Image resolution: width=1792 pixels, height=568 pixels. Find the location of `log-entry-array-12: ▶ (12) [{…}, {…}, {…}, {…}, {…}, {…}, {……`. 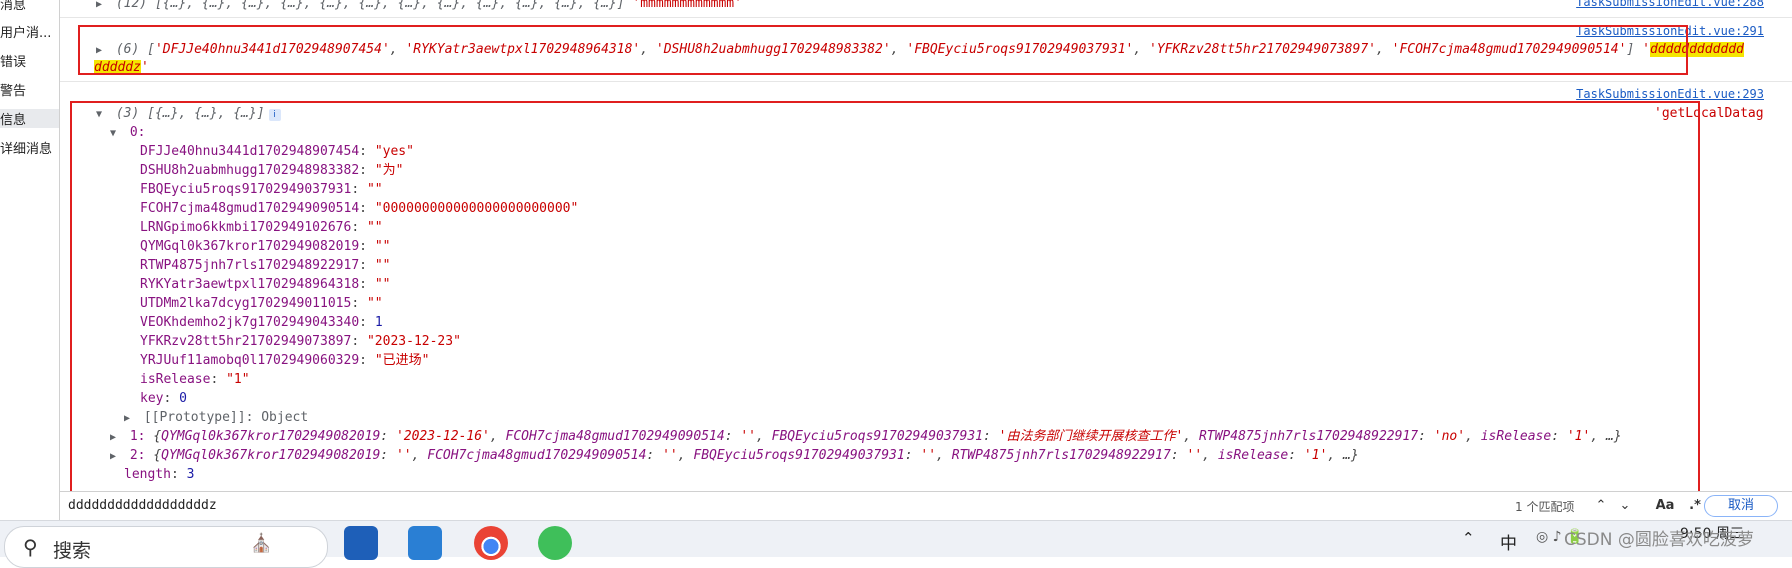

log-entry-array-12: ▶ (12) [{…}, {…}, {…}, {…}, {…}, {…}, {…… is located at coordinates (944, 6).